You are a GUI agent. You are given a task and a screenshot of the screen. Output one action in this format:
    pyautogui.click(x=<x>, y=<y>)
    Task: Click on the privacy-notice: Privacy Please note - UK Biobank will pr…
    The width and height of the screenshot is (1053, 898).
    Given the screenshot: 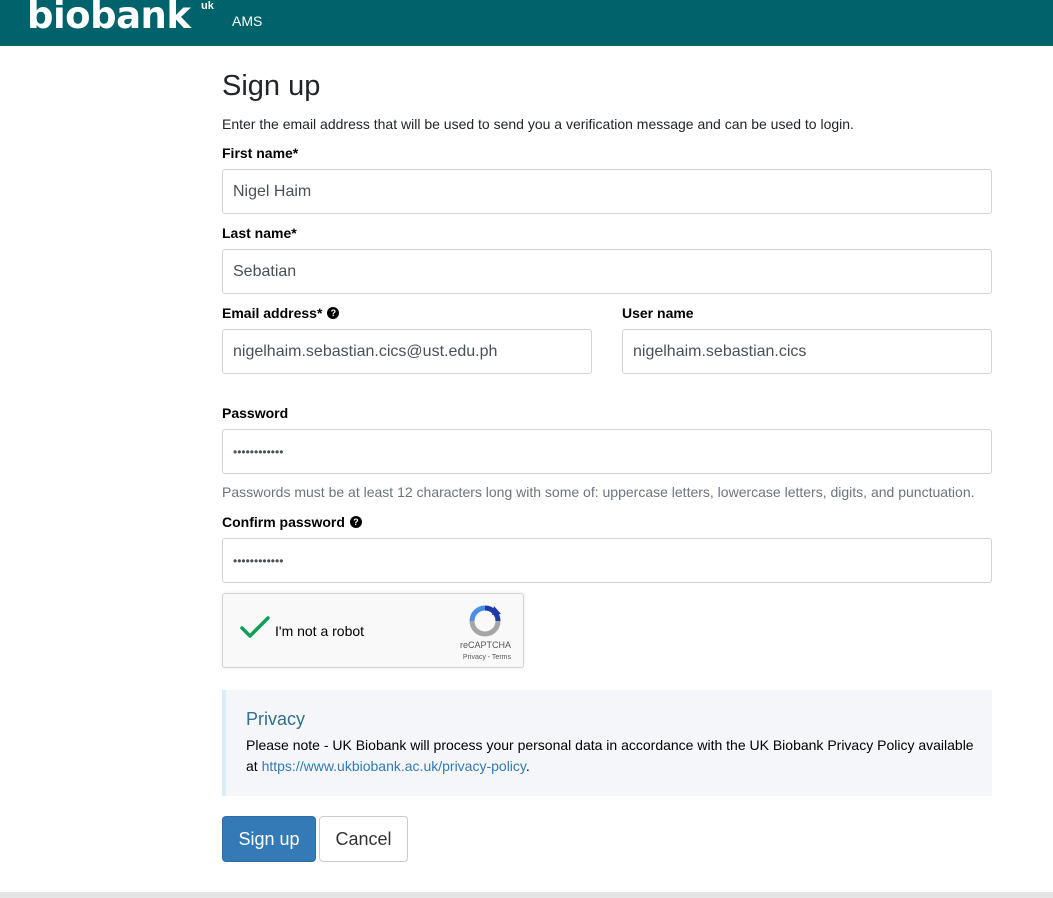 What is the action you would take?
    pyautogui.click(x=607, y=743)
    